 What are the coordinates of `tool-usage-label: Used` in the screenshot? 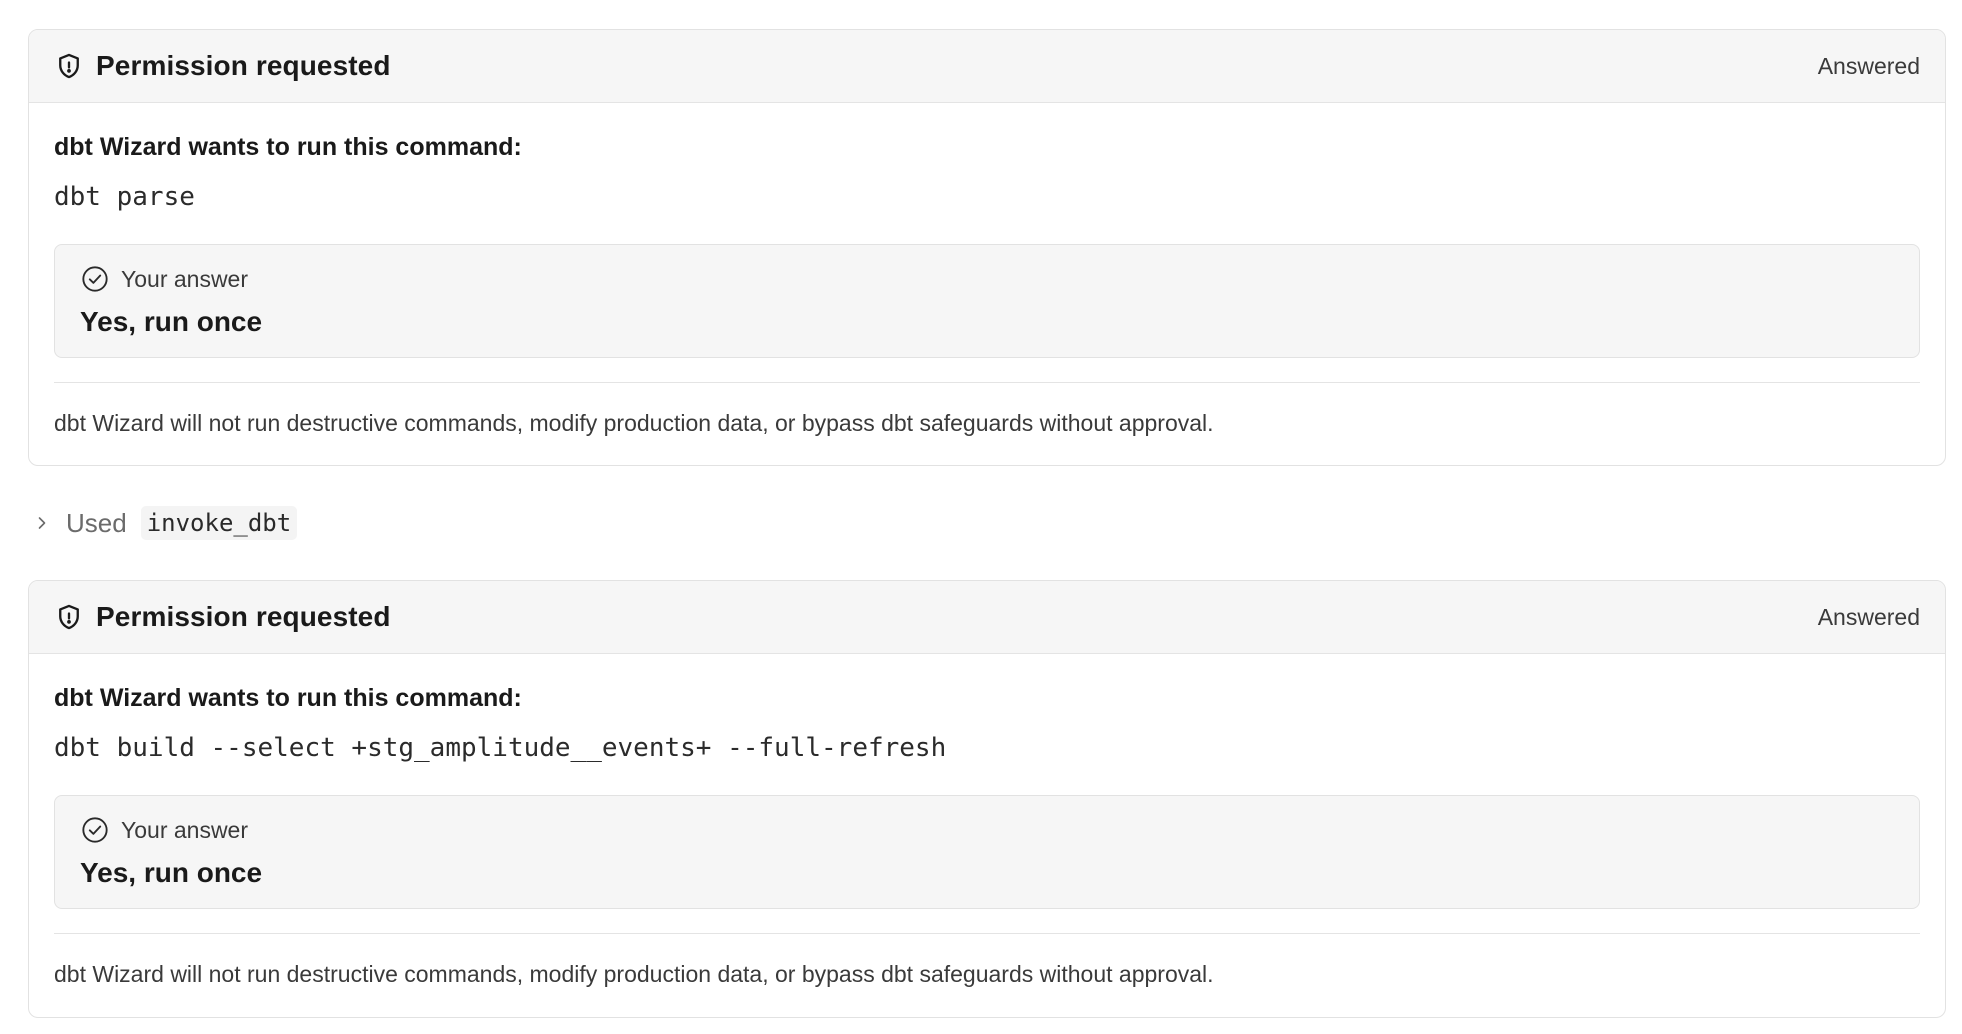 It's located at (96, 522).